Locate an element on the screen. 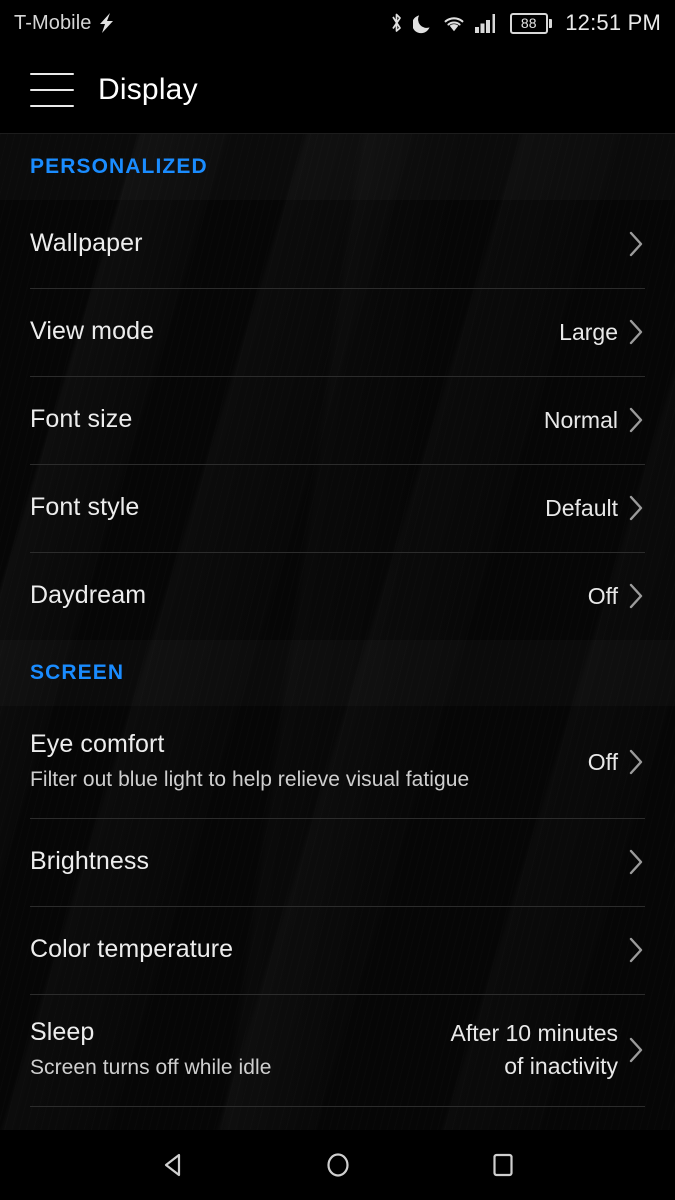  setting-row-font-style: Font style Default is located at coordinates (337, 508).